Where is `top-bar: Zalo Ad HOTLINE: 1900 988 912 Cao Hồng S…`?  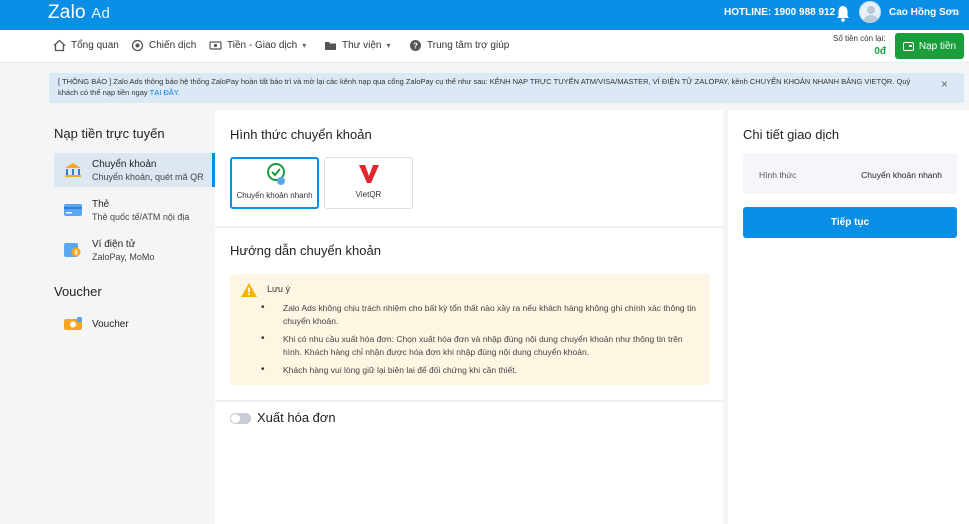 top-bar: Zalo Ad HOTLINE: 1900 988 912 Cao Hồng S… is located at coordinates (484, 15).